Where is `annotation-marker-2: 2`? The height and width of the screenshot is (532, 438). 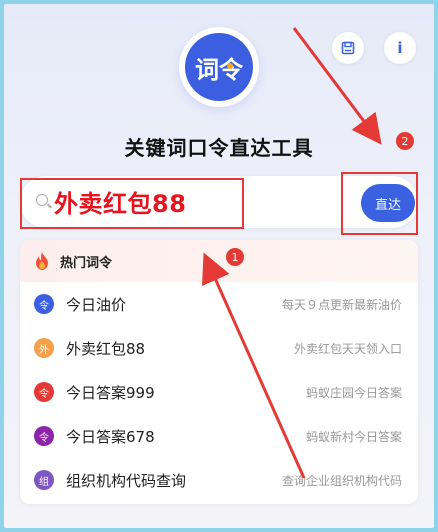
annotation-marker-2: 2 is located at coordinates (405, 141).